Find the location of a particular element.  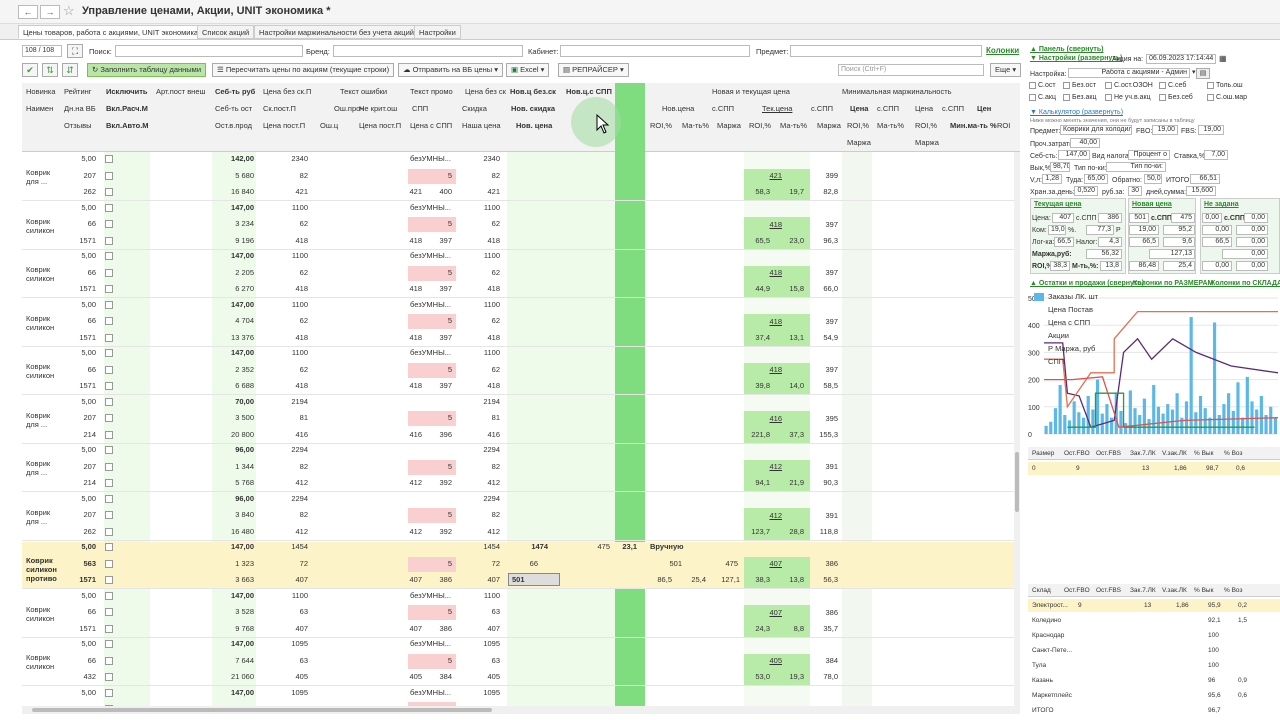

header-r2-11: с.СПП is located at coordinates (723, 109).